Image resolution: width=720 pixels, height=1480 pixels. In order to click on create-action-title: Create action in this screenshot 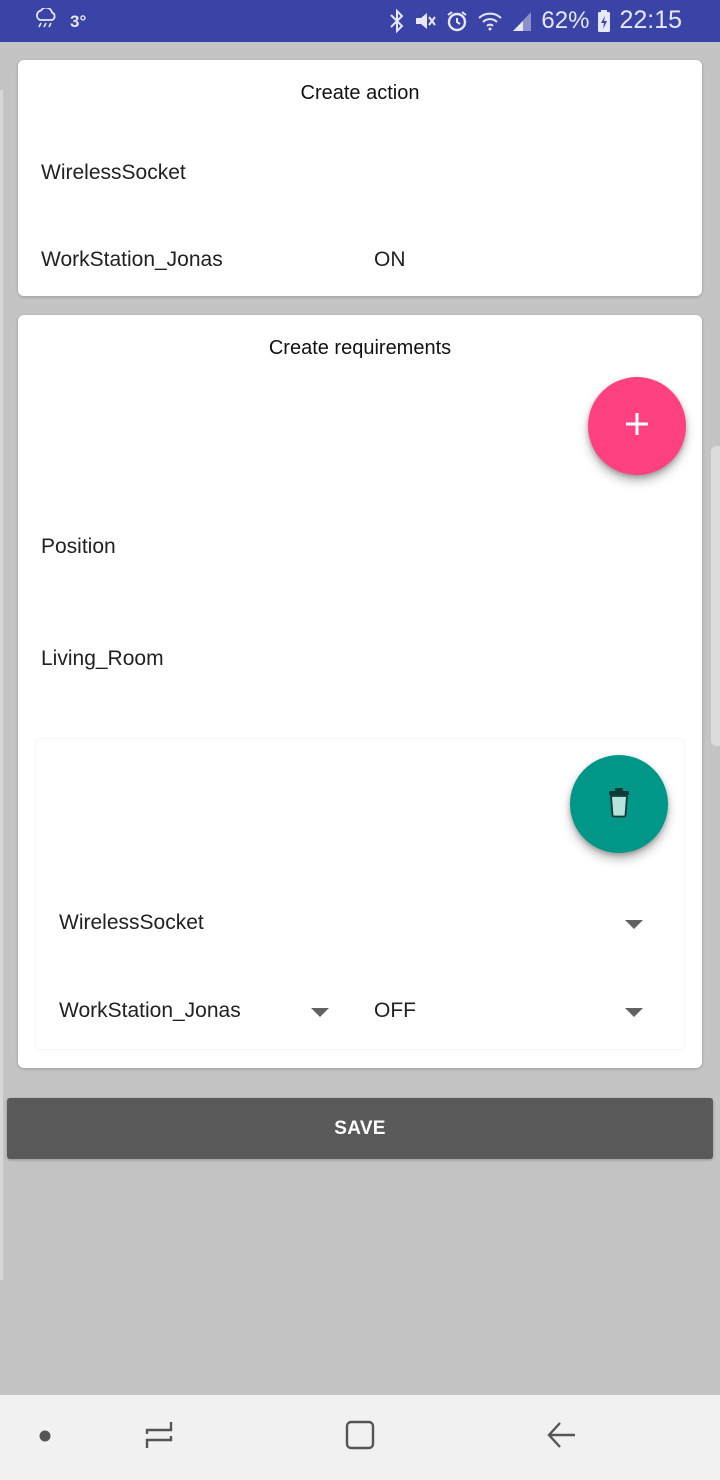, I will do `click(360, 93)`.